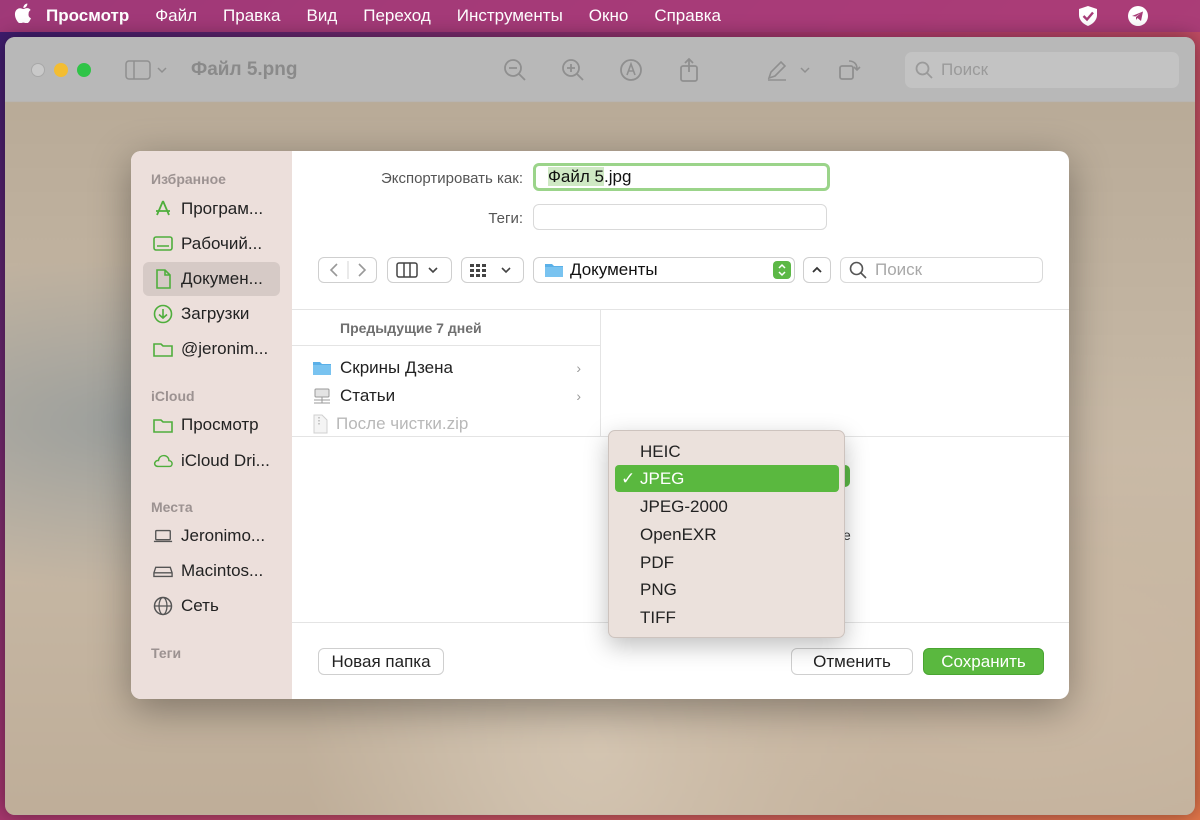 The image size is (1200, 820). Describe the element at coordinates (172, 507) in the screenshot. I see `sidebar-header-places: Места` at that location.